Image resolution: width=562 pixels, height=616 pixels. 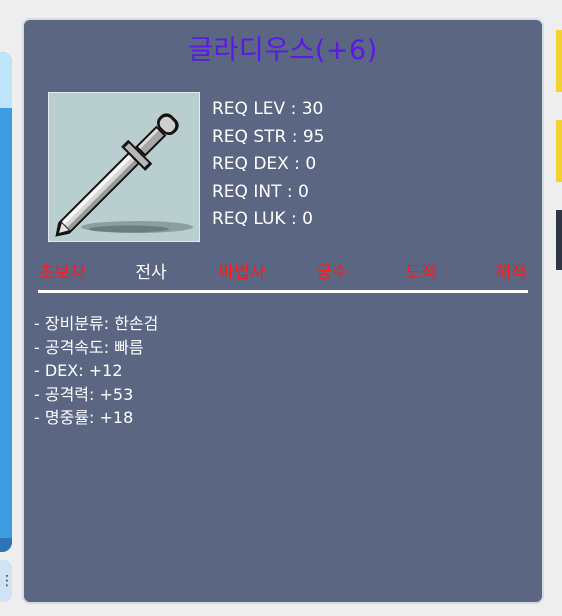 What do you see at coordinates (6, 545) in the screenshot?
I see `left-panel-shadow` at bounding box center [6, 545].